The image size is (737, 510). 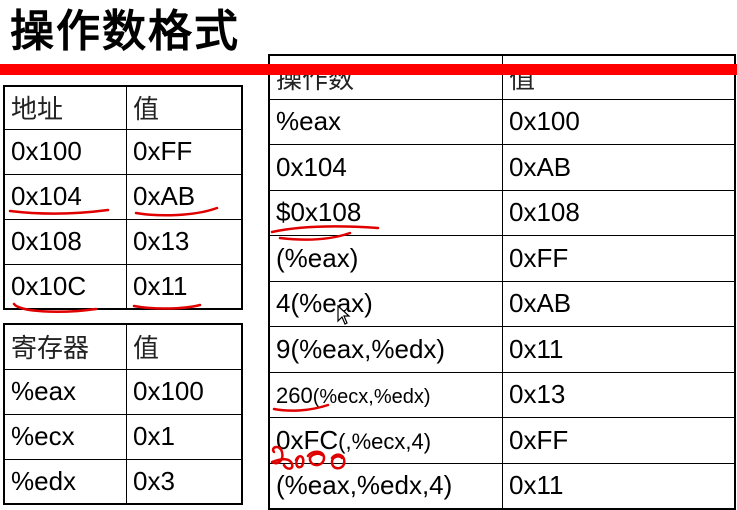 I want to click on register-name-cell: %ecx, so click(x=65, y=436).